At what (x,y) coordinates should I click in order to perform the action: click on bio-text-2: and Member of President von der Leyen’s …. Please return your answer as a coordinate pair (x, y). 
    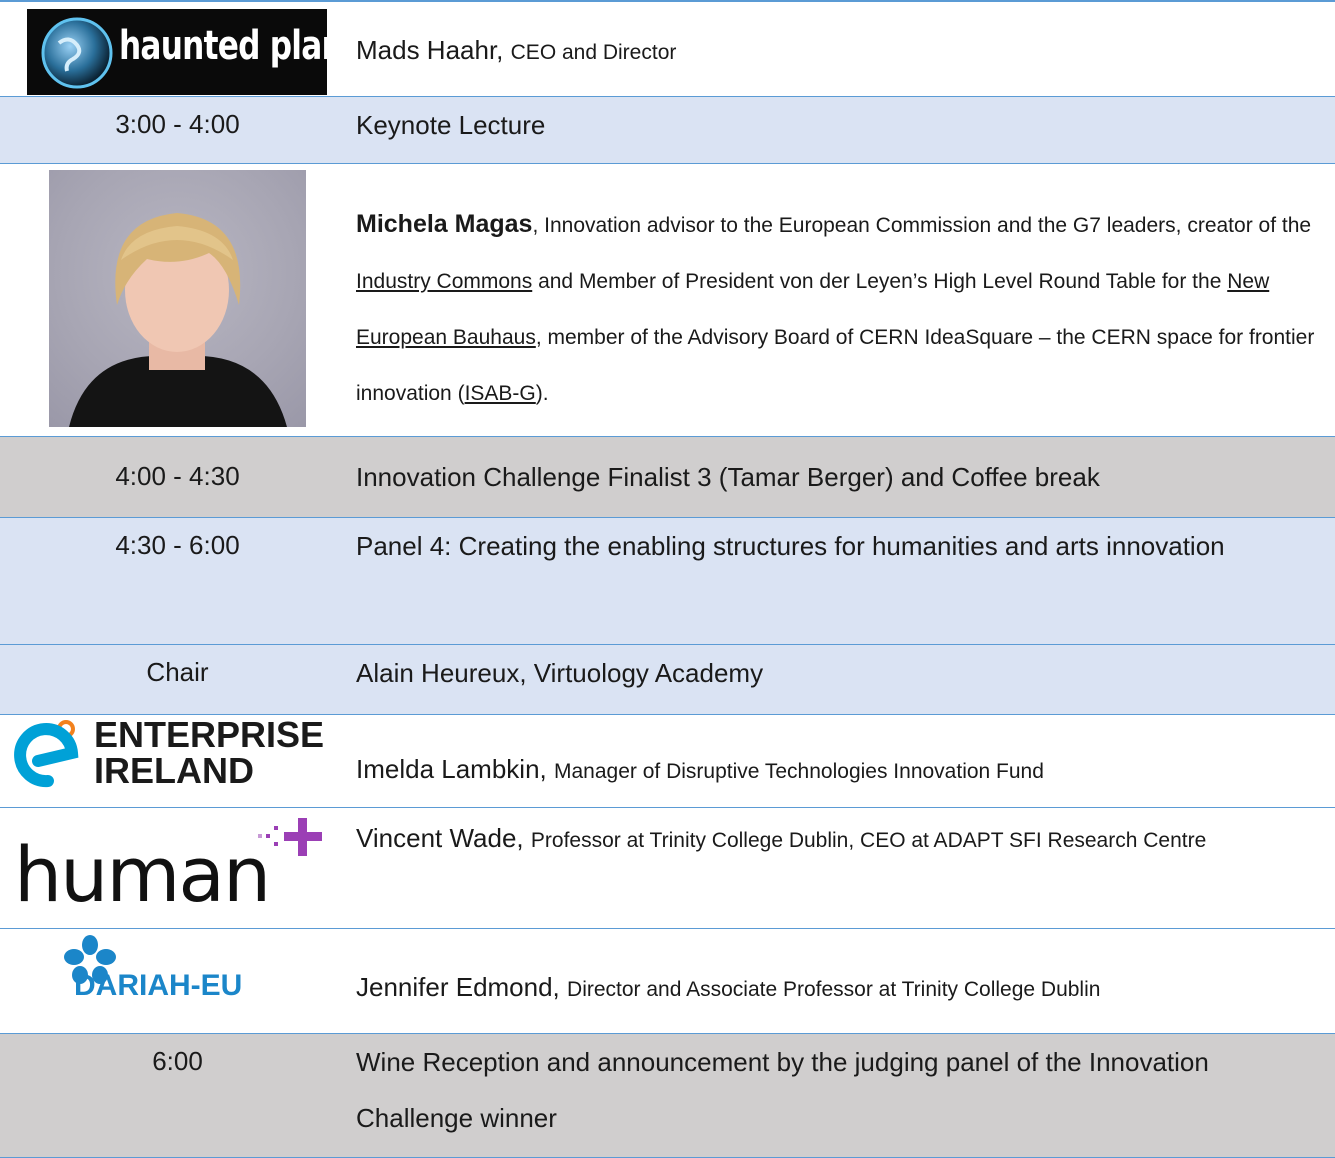
    Looking at the image, I should click on (880, 281).